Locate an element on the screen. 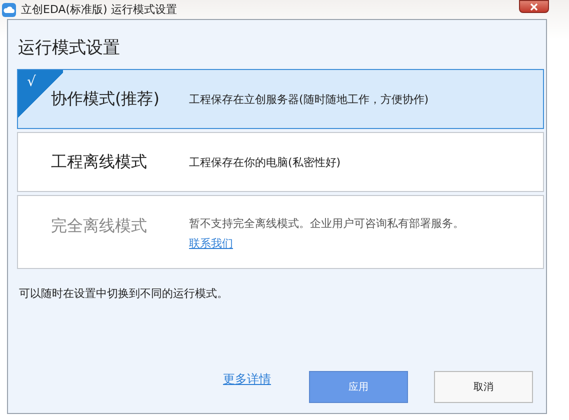 Image resolution: width=569 pixels, height=420 pixels. mode-name: 工程离线模式 is located at coordinates (99, 162).